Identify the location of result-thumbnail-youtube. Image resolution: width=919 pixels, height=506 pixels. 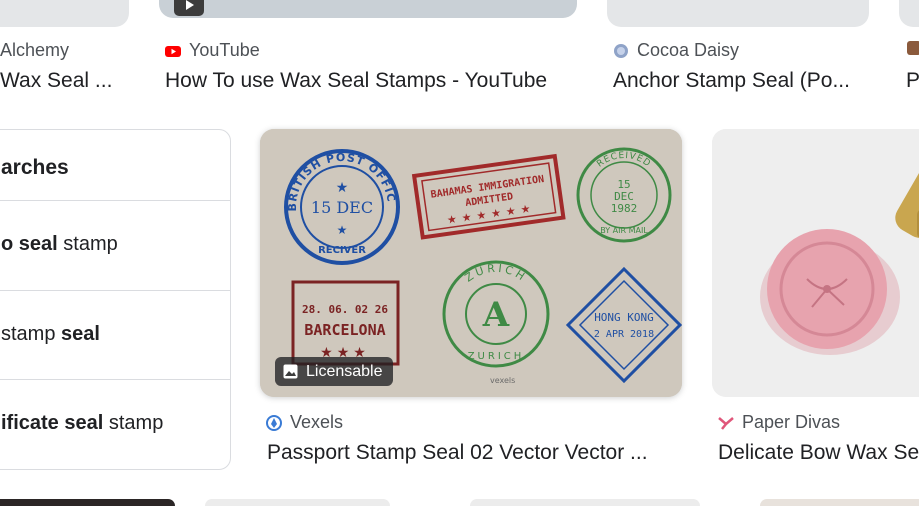
(368, 9).